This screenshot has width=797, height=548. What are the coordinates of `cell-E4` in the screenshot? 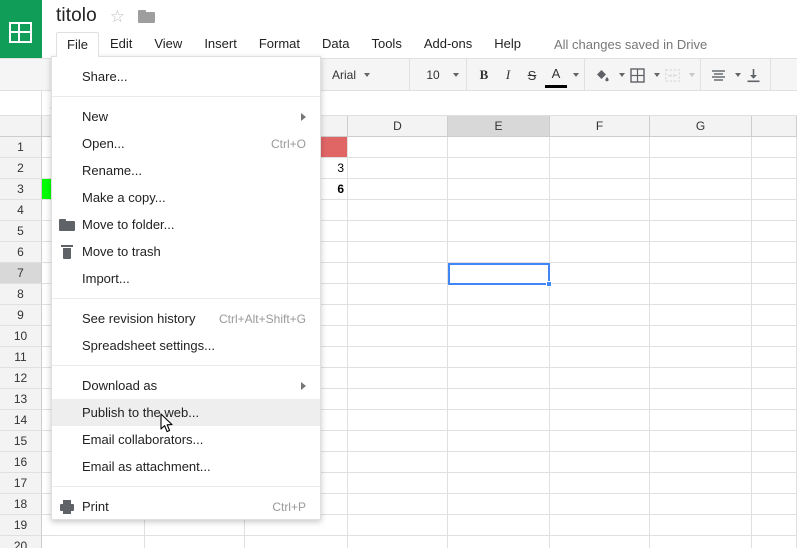 It's located at (499, 210).